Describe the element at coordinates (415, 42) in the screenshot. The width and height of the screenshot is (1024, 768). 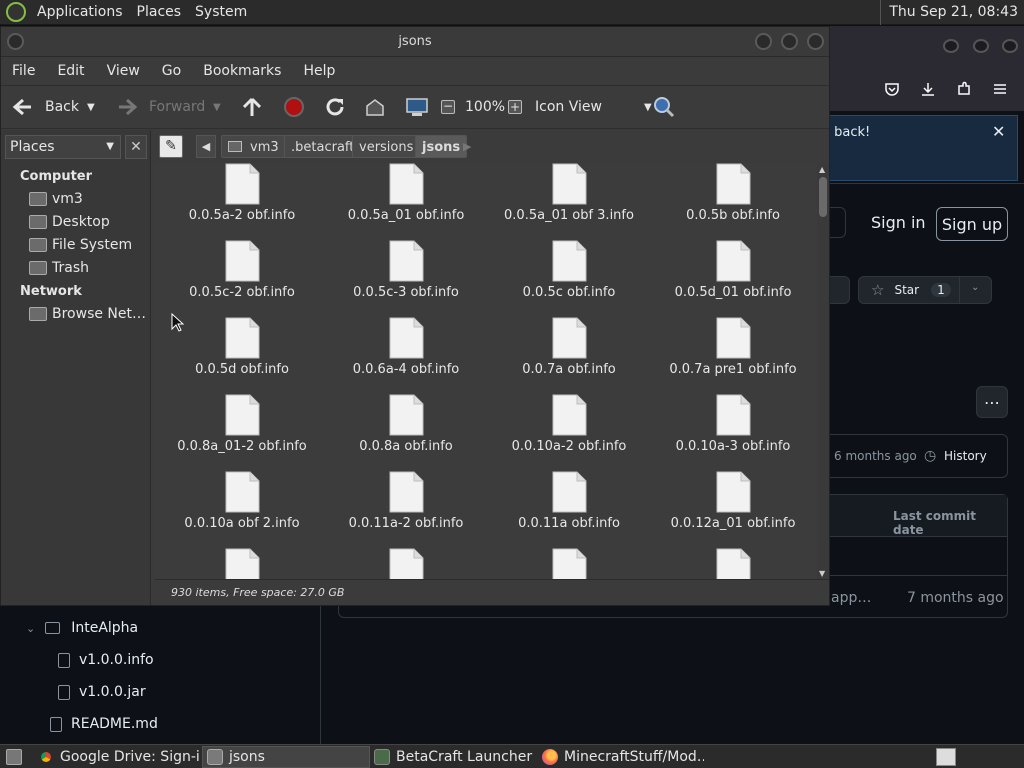
I see `window-titlebar: jsons` at that location.